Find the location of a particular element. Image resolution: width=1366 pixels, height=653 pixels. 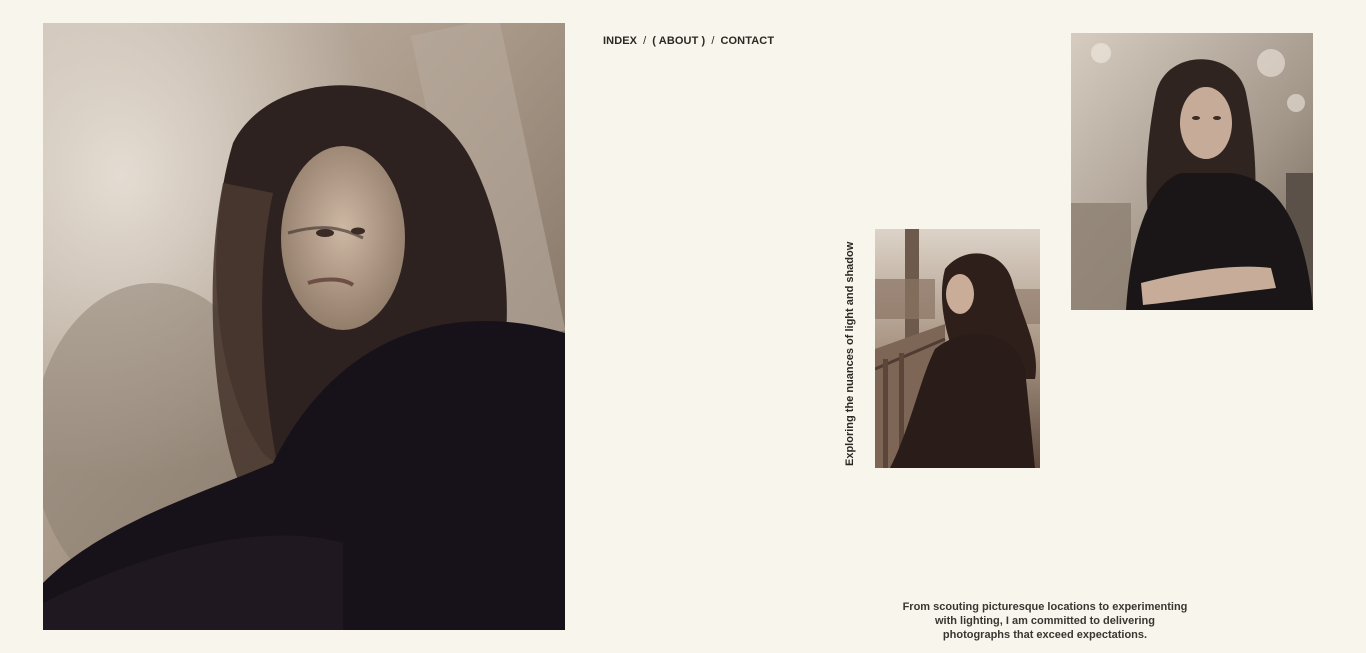

nav-link-contact: CONTACT is located at coordinates (747, 41).